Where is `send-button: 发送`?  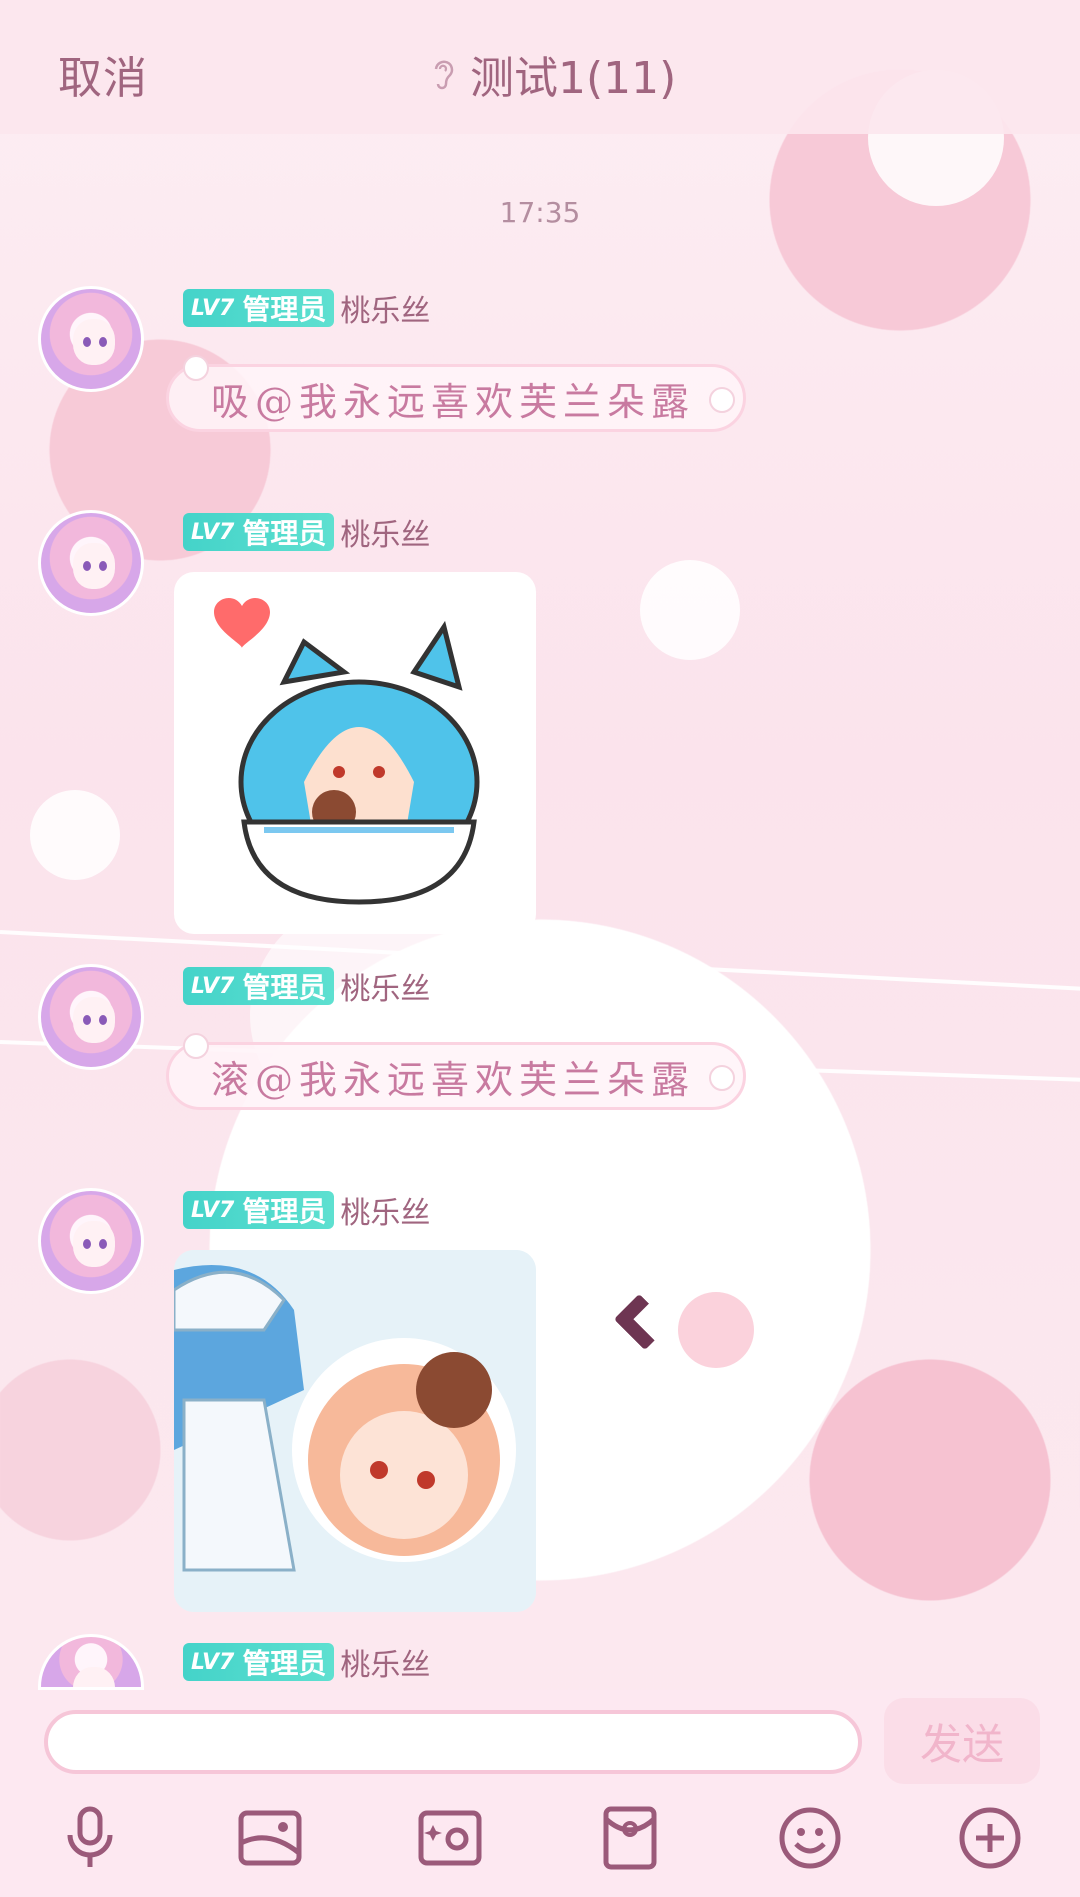
send-button: 发送 is located at coordinates (962, 1741).